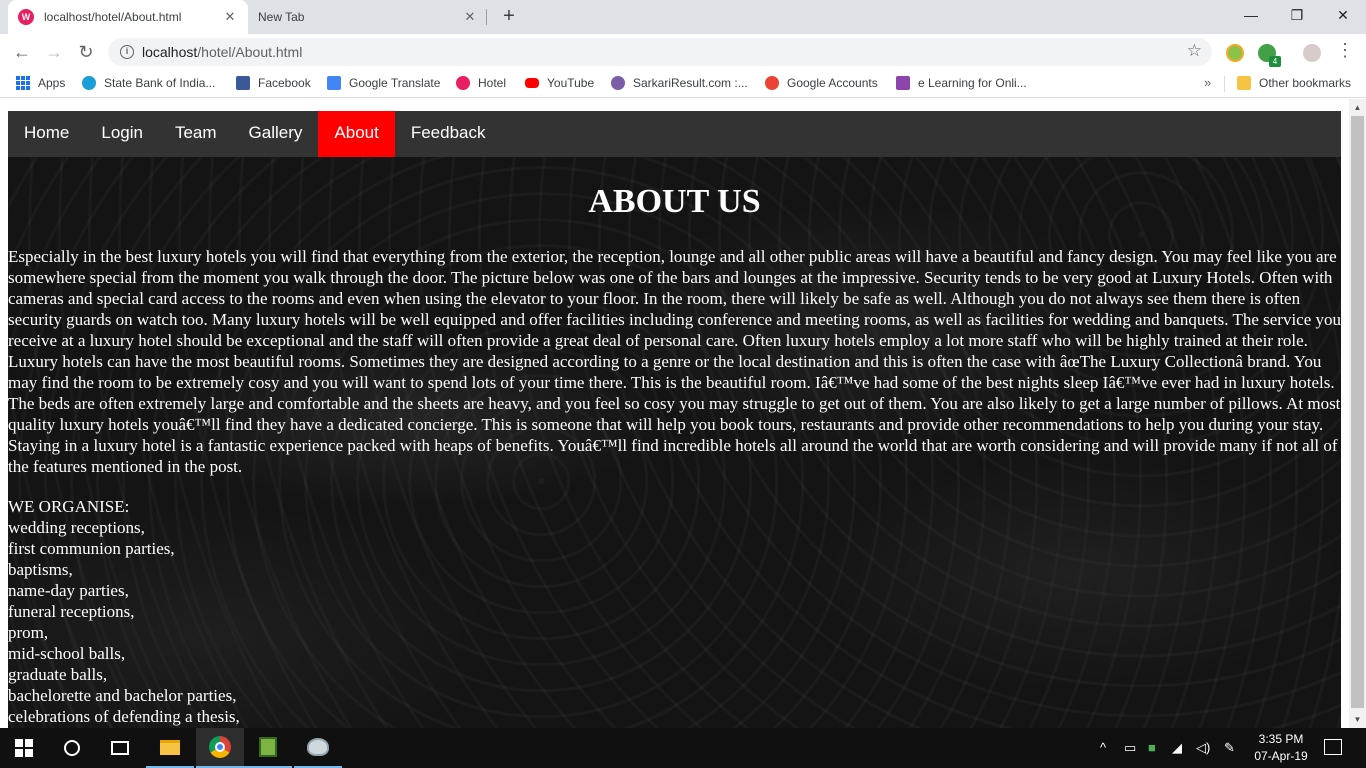 The height and width of the screenshot is (768, 1366). Describe the element at coordinates (86, 52) in the screenshot. I see `reload-icon: ↻` at that location.